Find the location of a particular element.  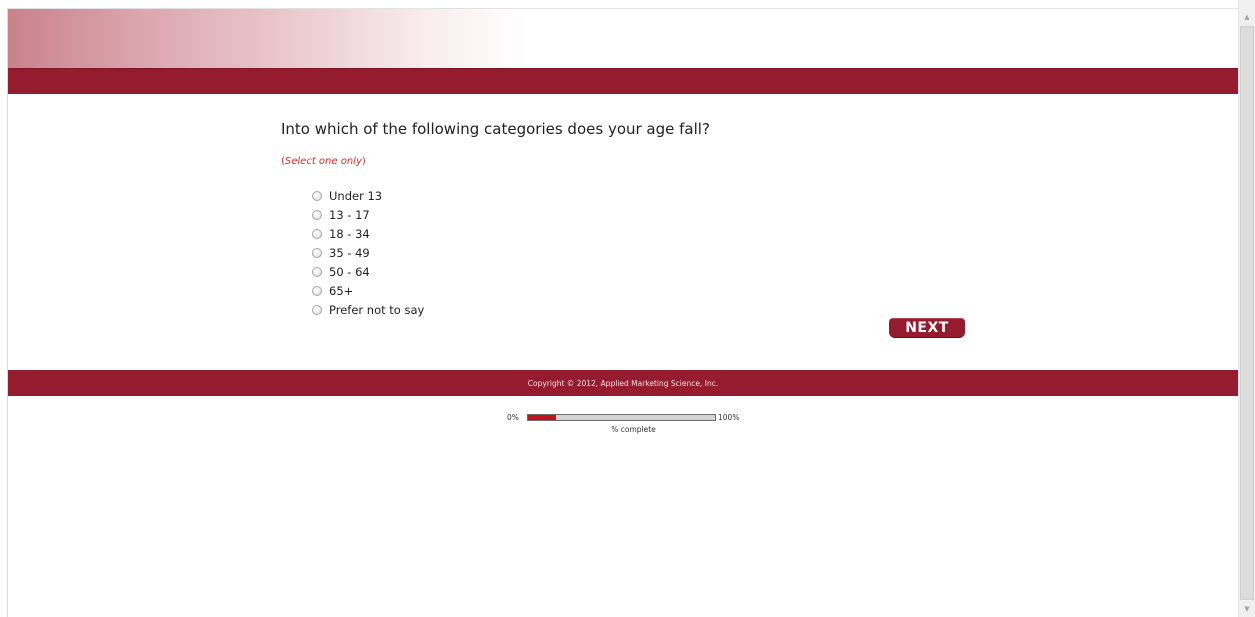

option-13-17: 13 - 17 is located at coordinates (368, 214).